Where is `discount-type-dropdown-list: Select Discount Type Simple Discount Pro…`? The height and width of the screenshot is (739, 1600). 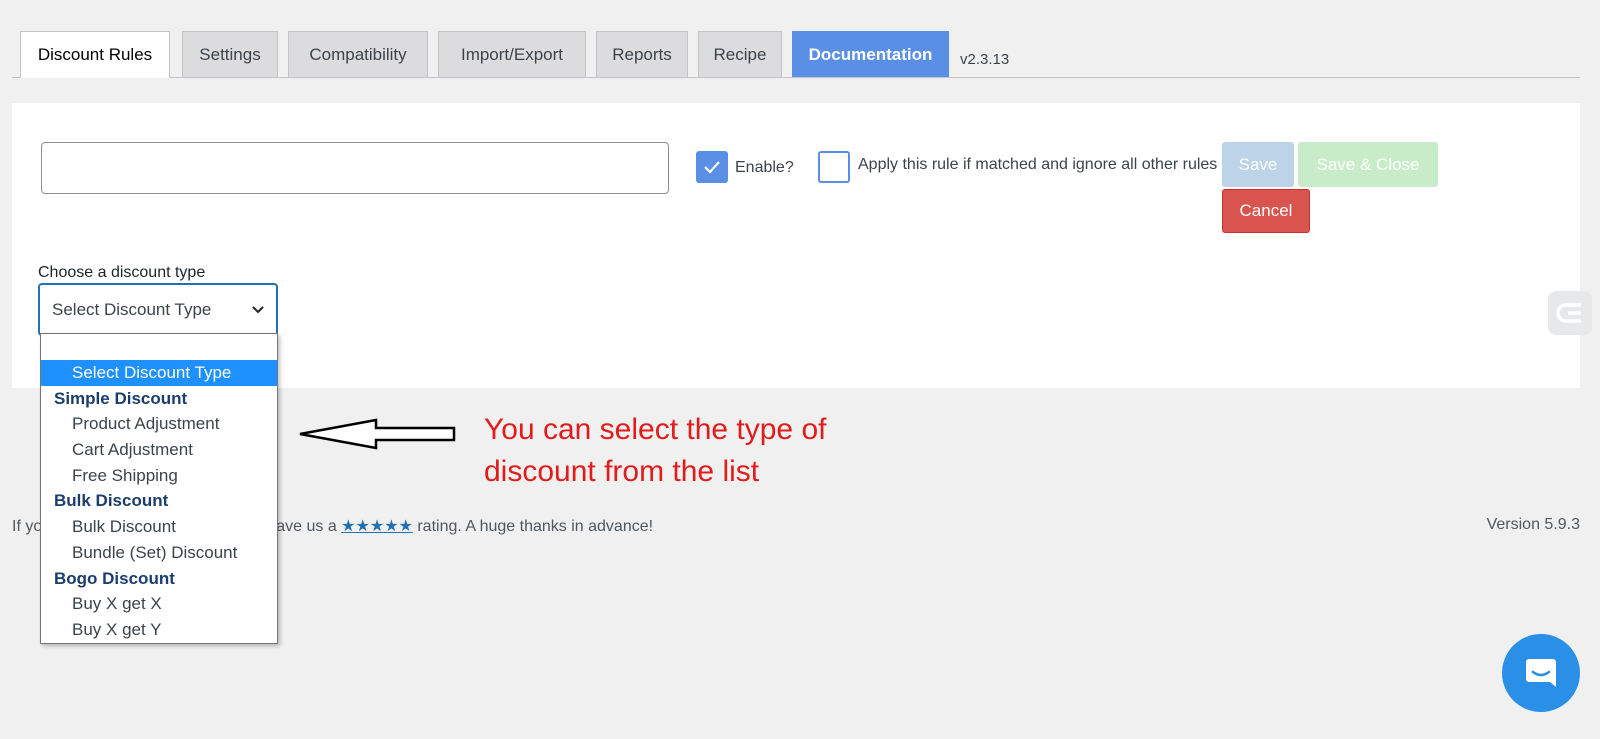
discount-type-dropdown-list: Select Discount Type Simple Discount Pro… is located at coordinates (159, 488).